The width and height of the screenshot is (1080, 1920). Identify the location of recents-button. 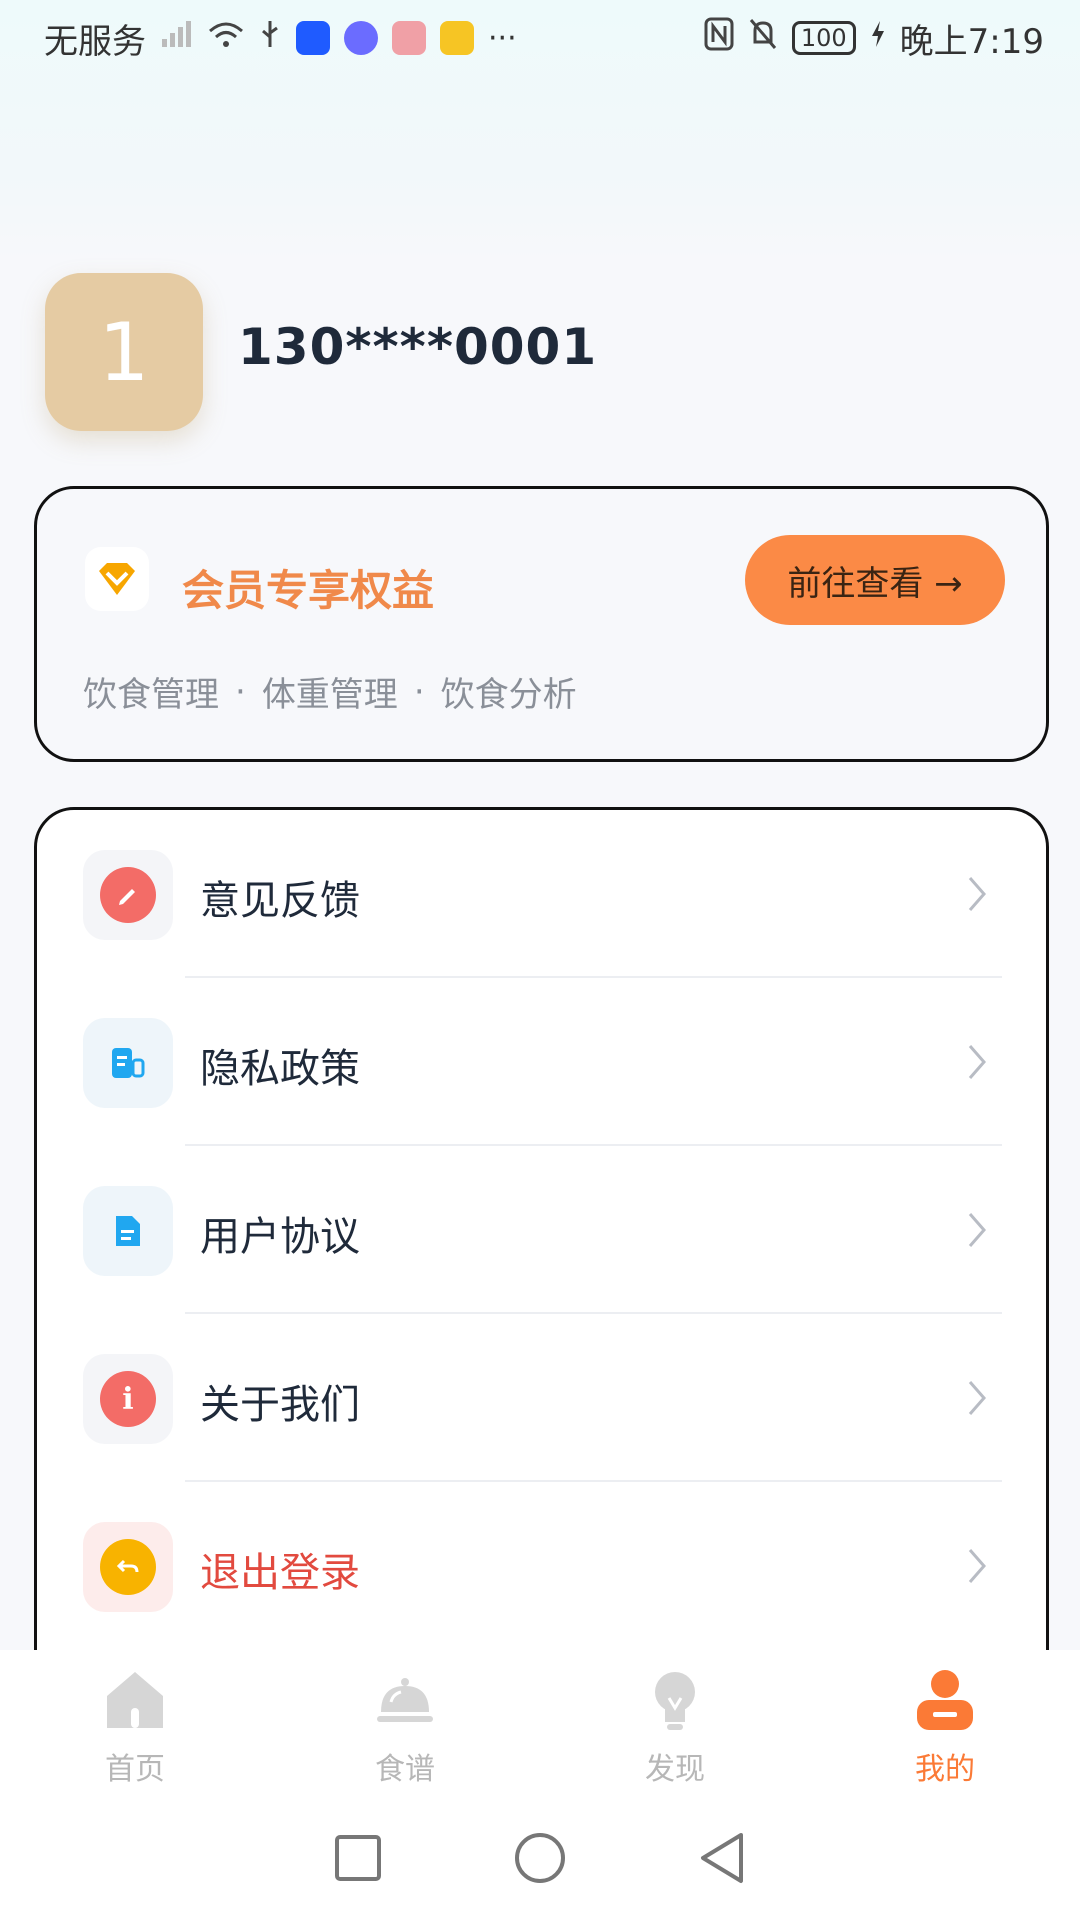
(358, 1860).